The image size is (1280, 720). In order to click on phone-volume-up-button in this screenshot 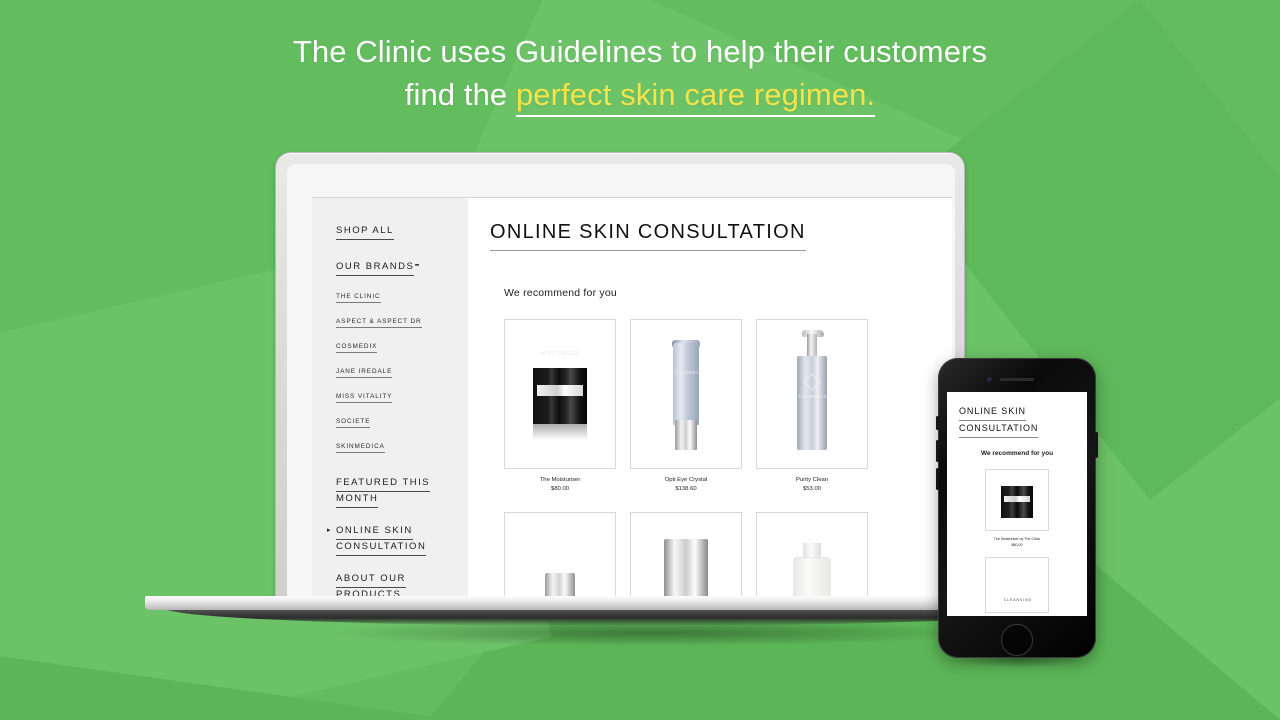, I will do `click(937, 451)`.